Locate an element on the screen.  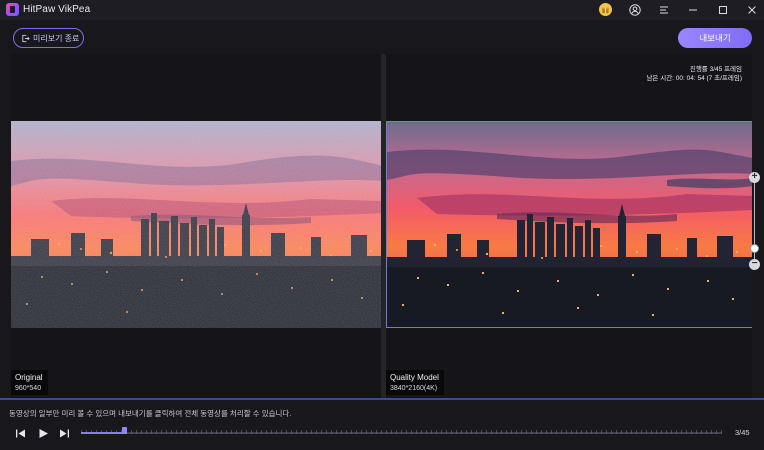
timeline-ticks is located at coordinates (401, 432).